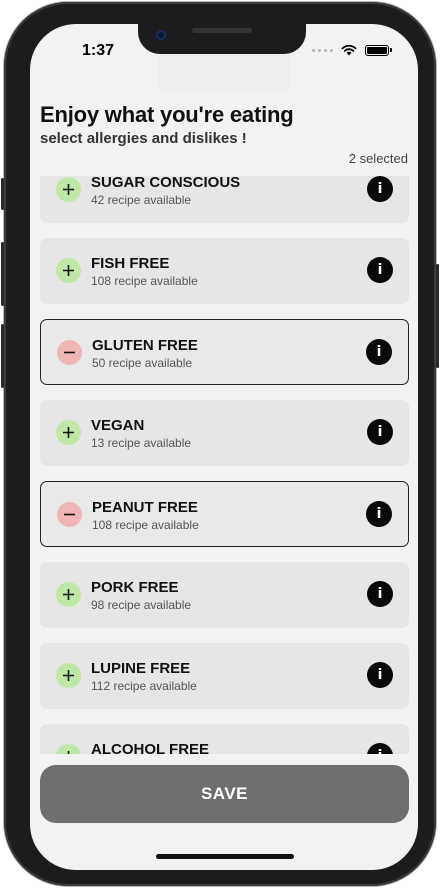 The image size is (440, 888). Describe the element at coordinates (98, 50) in the screenshot. I see `status-time: 1:37` at that location.